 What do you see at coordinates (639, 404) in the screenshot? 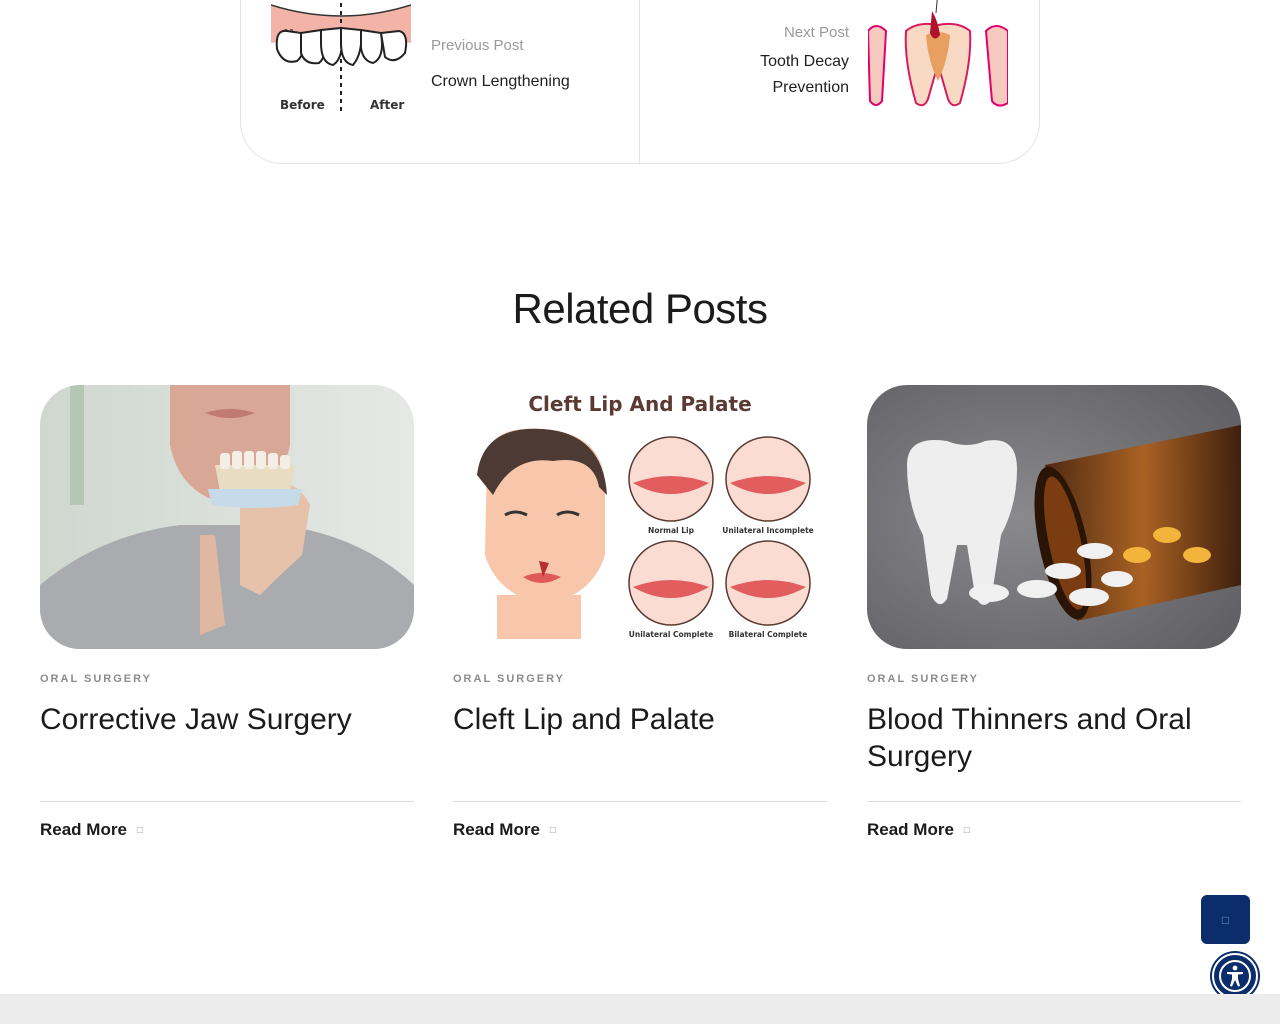
I see `image-title: Cleft Lip And Palate` at bounding box center [639, 404].